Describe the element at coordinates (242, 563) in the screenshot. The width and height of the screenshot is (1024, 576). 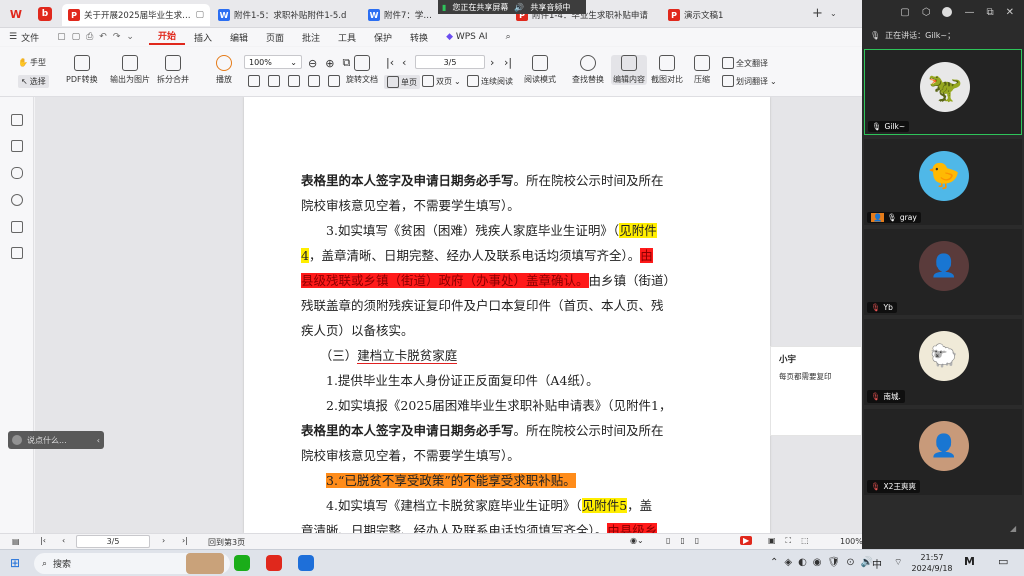
I see `wechat-icon` at that location.